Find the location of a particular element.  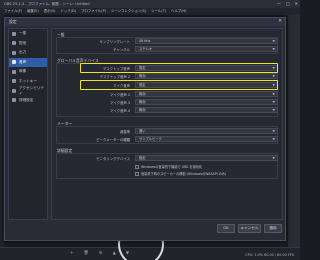

sidebar-item-accessibility: アクセシビリティ is located at coordinates (28, 91).